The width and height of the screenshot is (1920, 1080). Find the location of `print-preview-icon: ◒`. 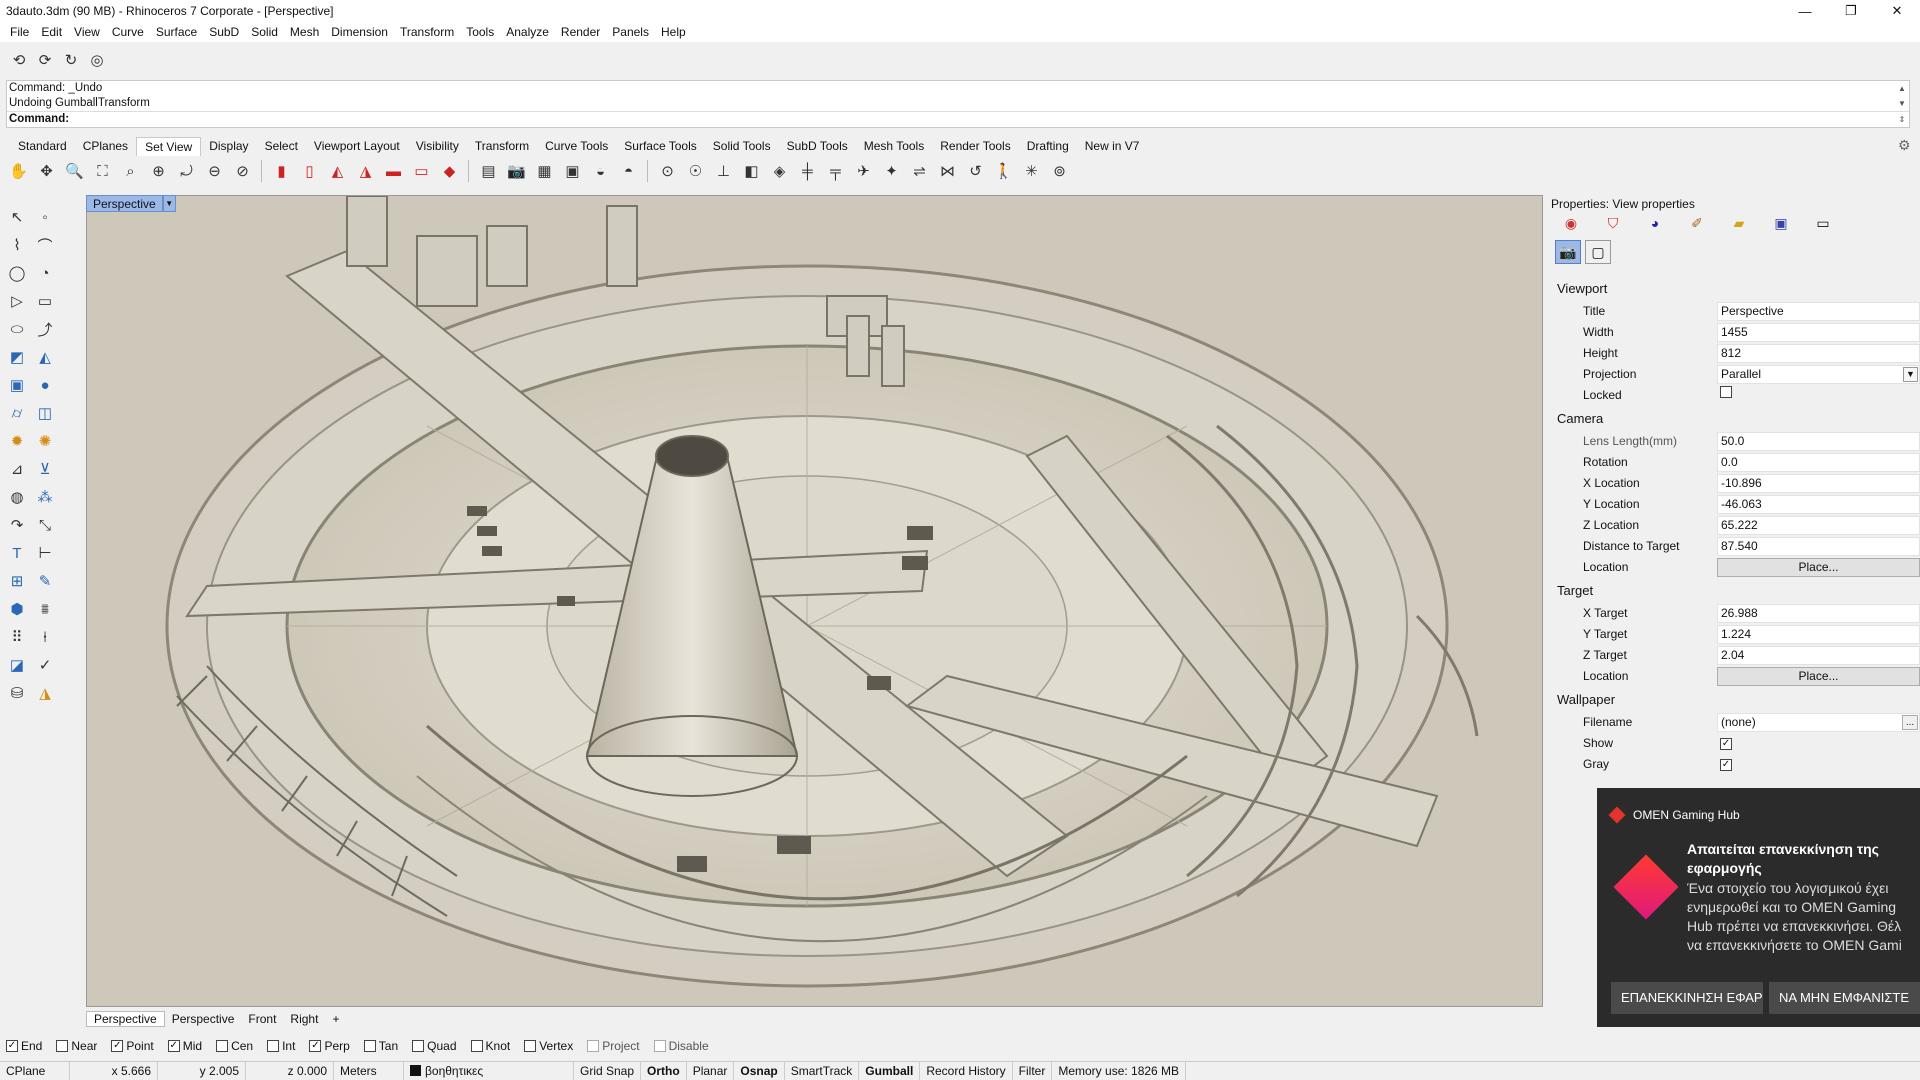

print-preview-icon: ◒ is located at coordinates (600, 171).